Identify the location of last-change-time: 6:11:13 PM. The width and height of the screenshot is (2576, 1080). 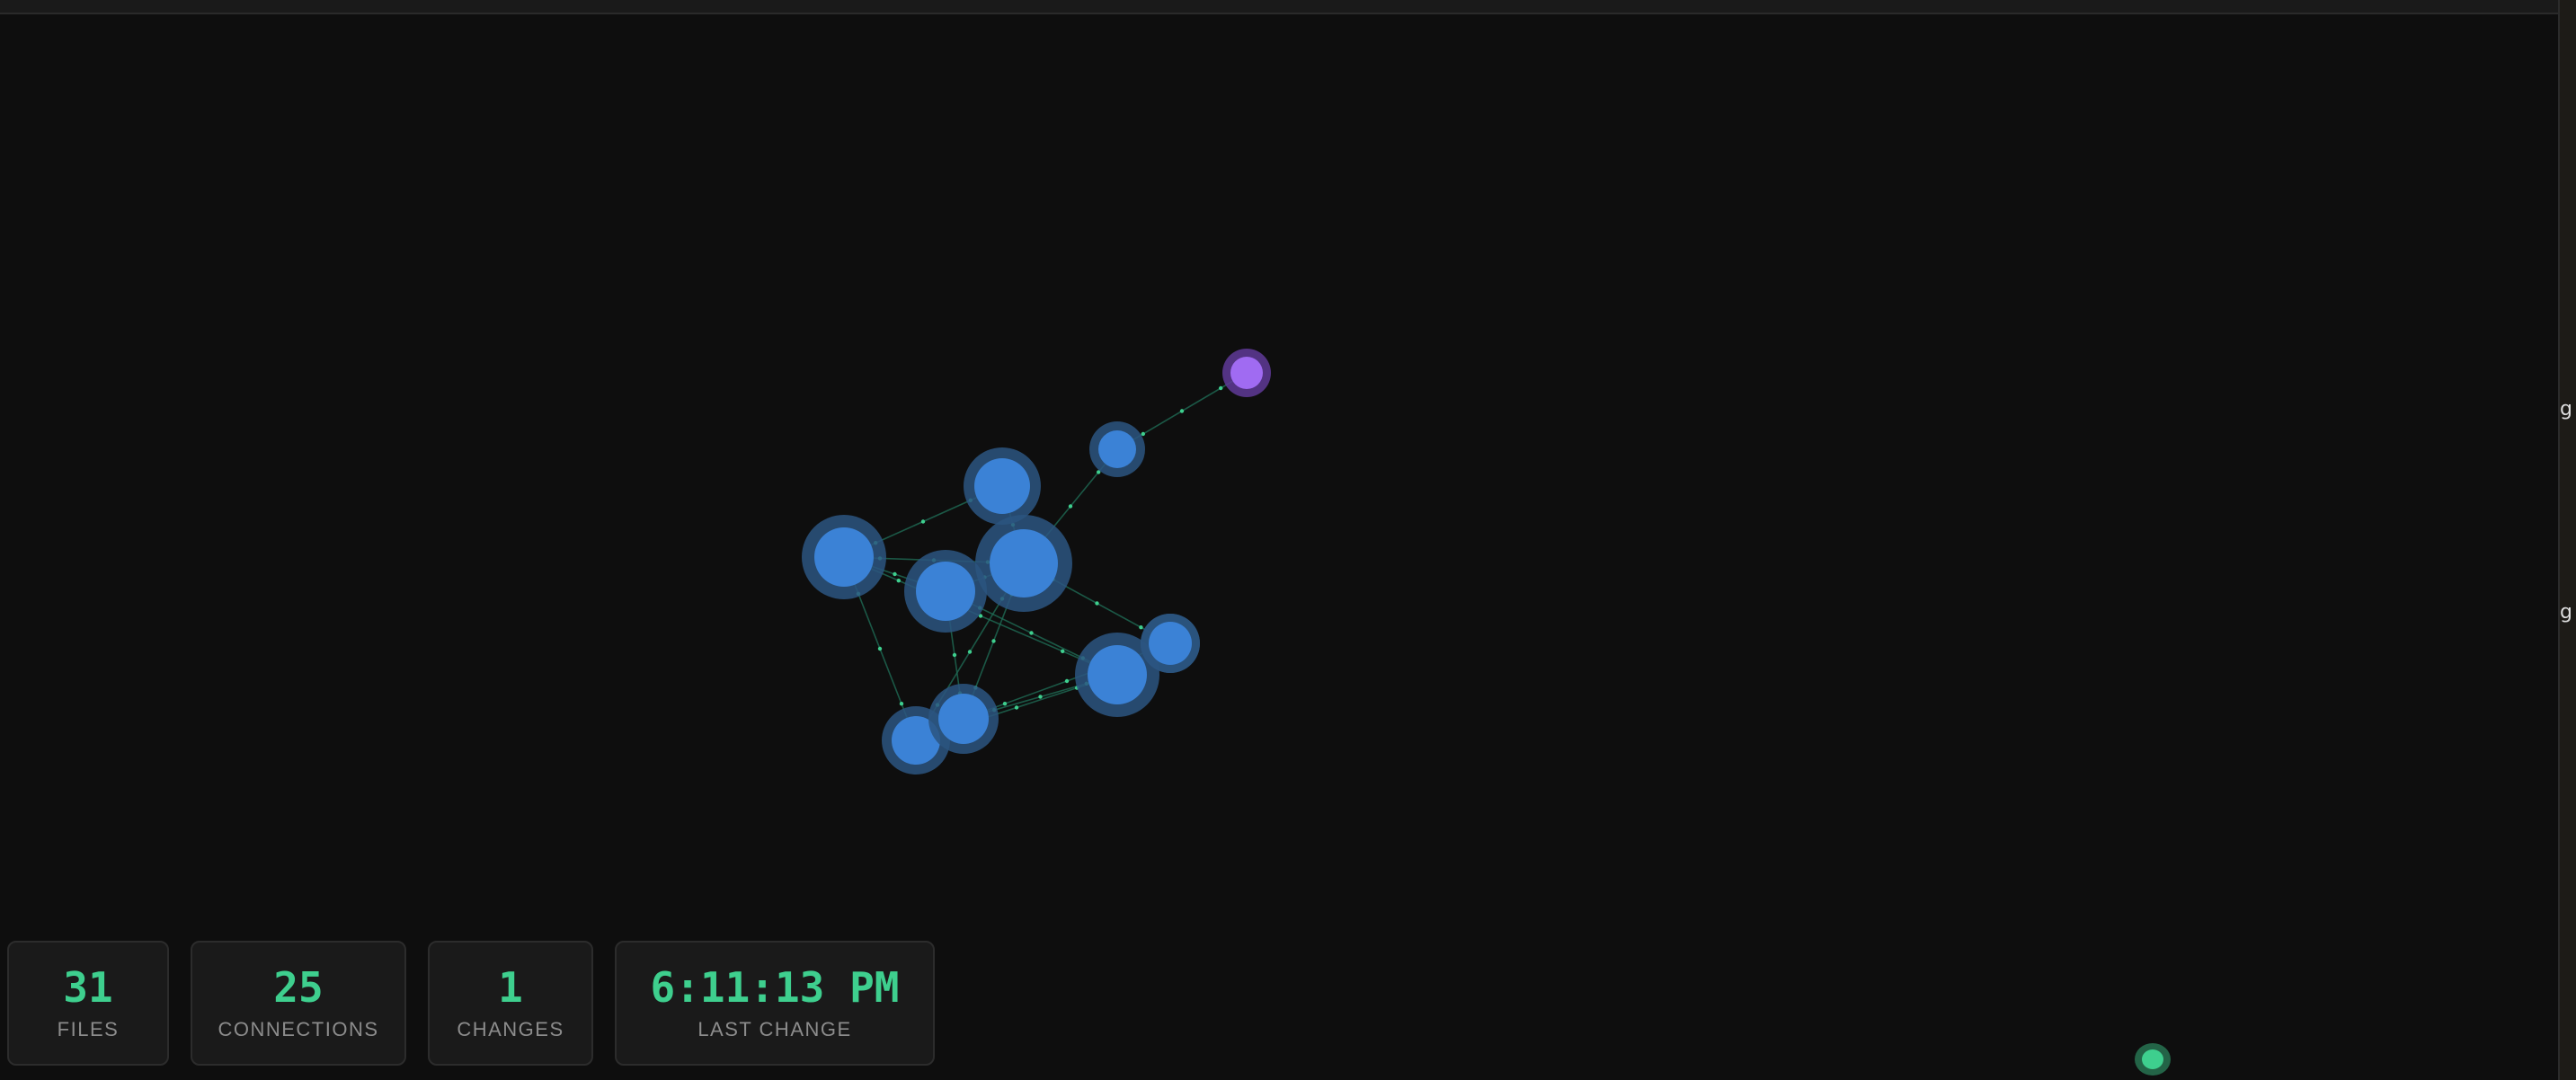
(775, 987).